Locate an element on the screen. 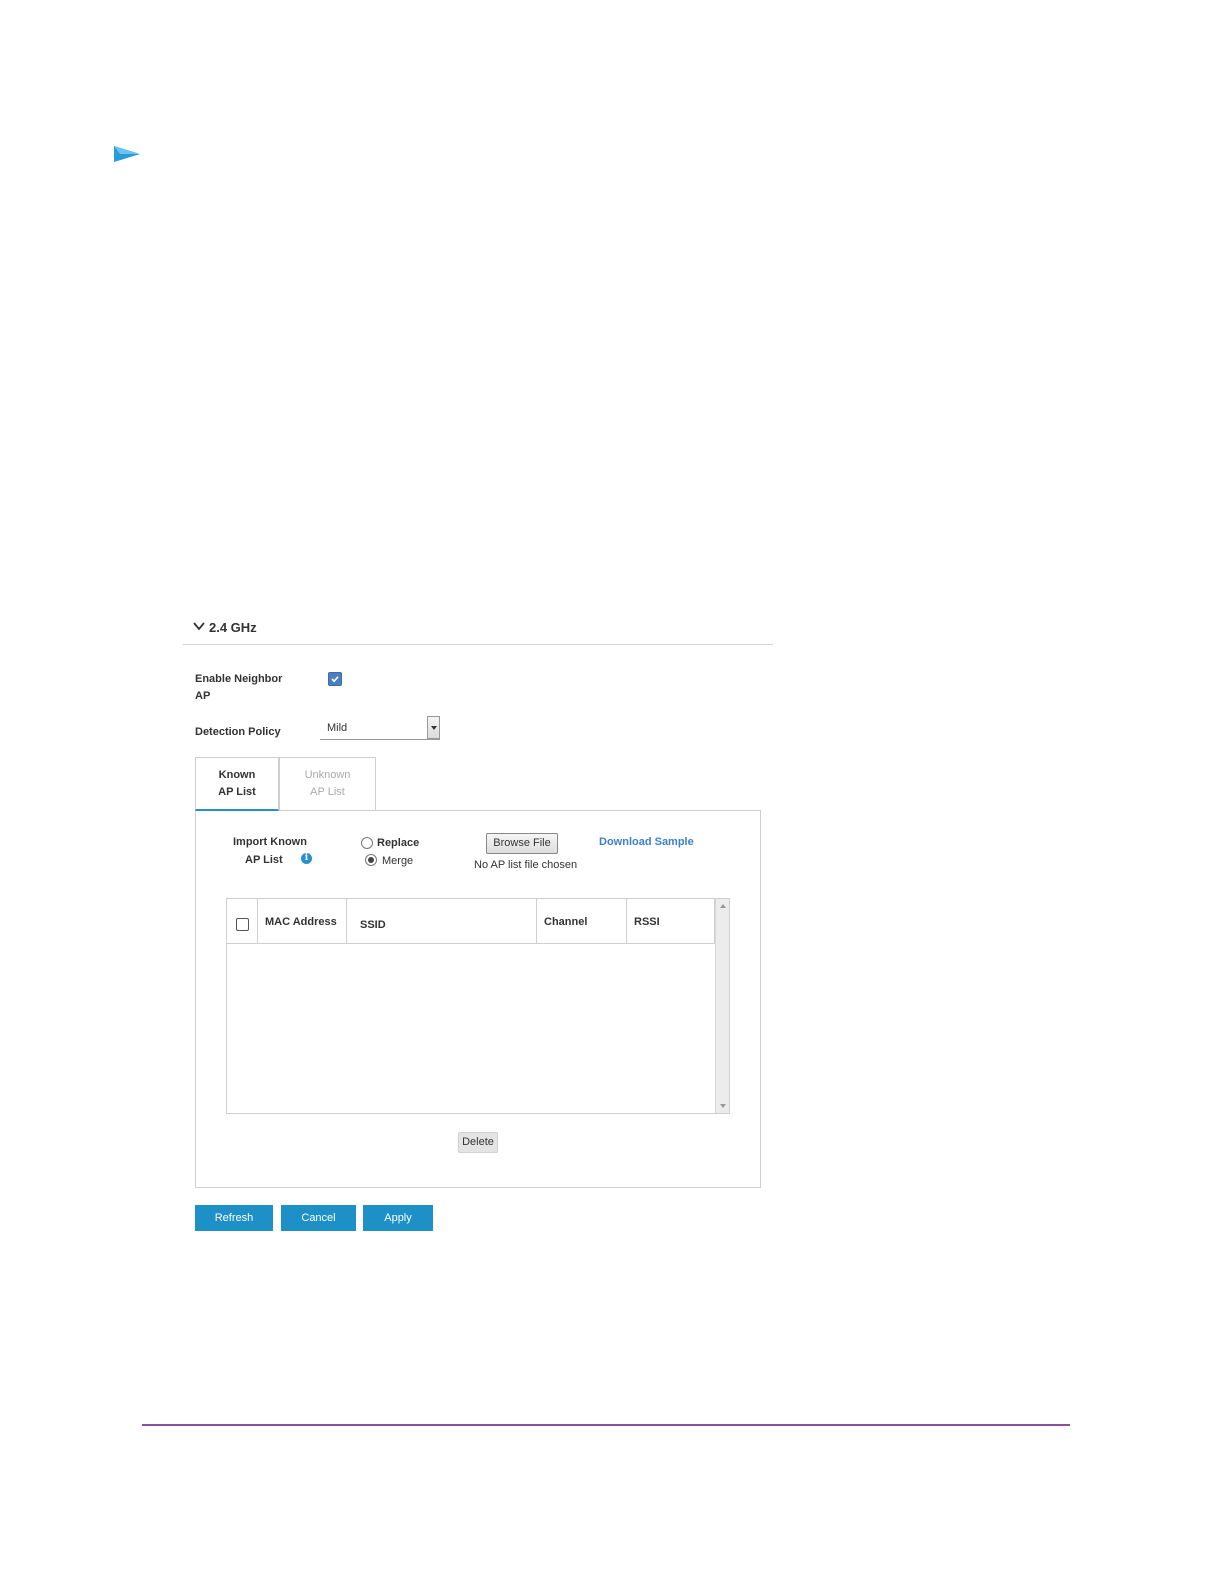 The height and width of the screenshot is (1584, 1224). enable-neighbor-ap-label: Enable Neighbor AP is located at coordinates (239, 687).